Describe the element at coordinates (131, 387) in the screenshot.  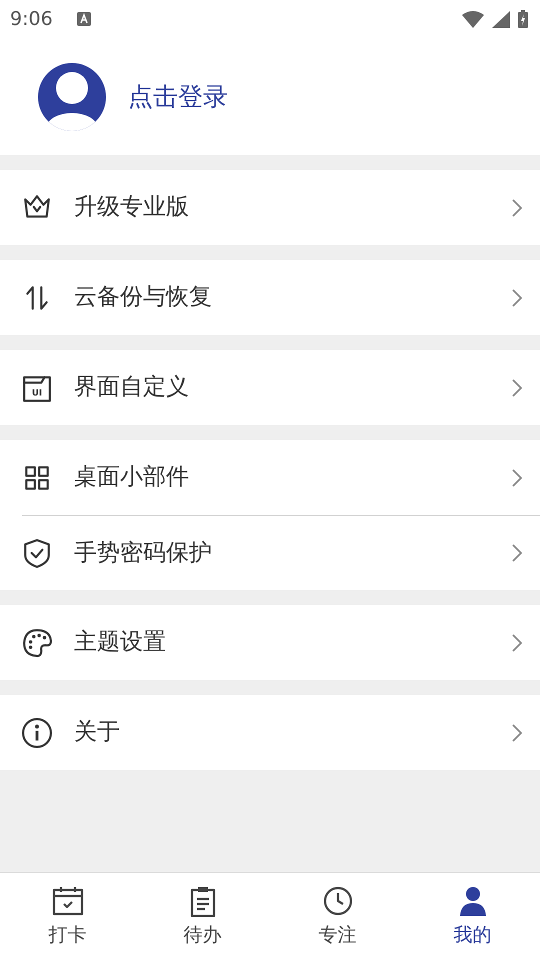
I see `menu-label: 界面自定义` at that location.